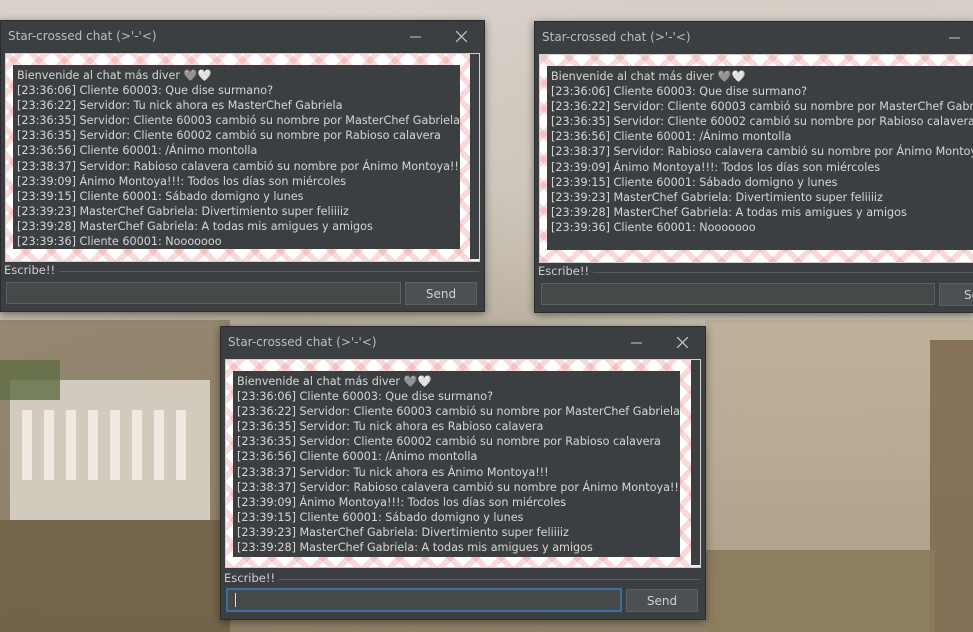 This screenshot has width=973, height=632. Describe the element at coordinates (235, 600) in the screenshot. I see `text-caret` at that location.